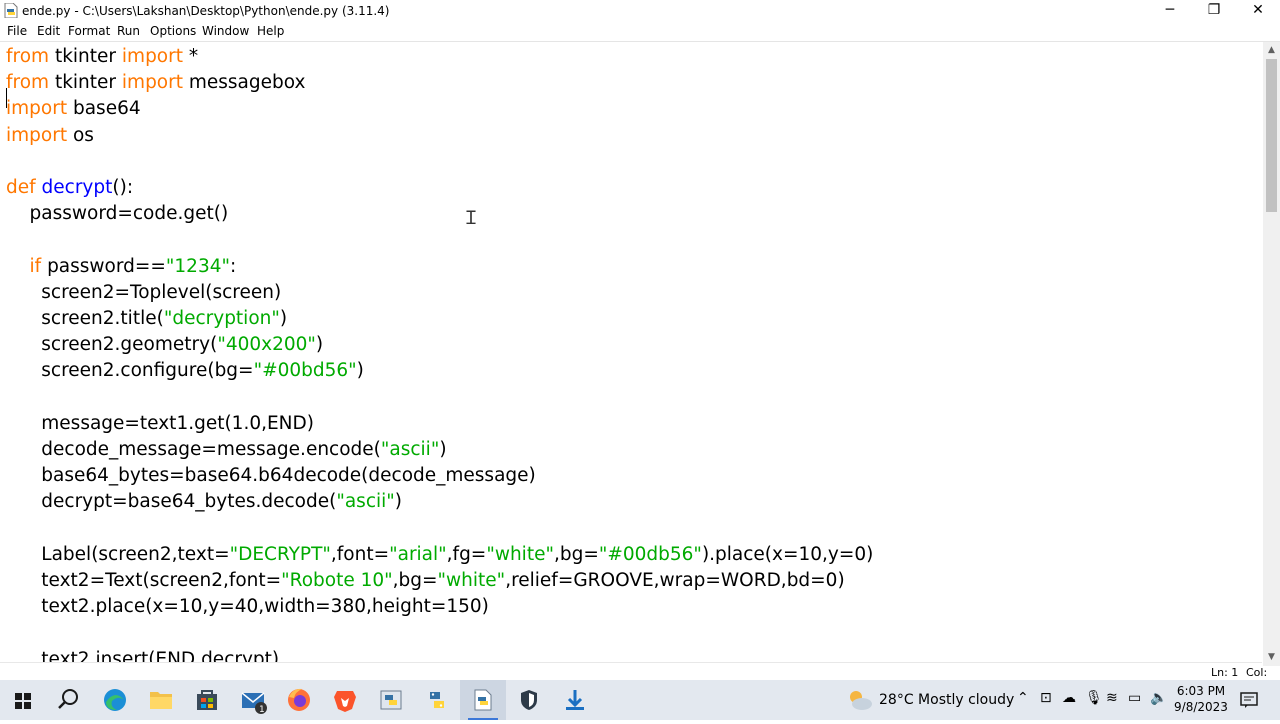 The width and height of the screenshot is (1280, 724). I want to click on taskbar-file-explorer, so click(161, 700).